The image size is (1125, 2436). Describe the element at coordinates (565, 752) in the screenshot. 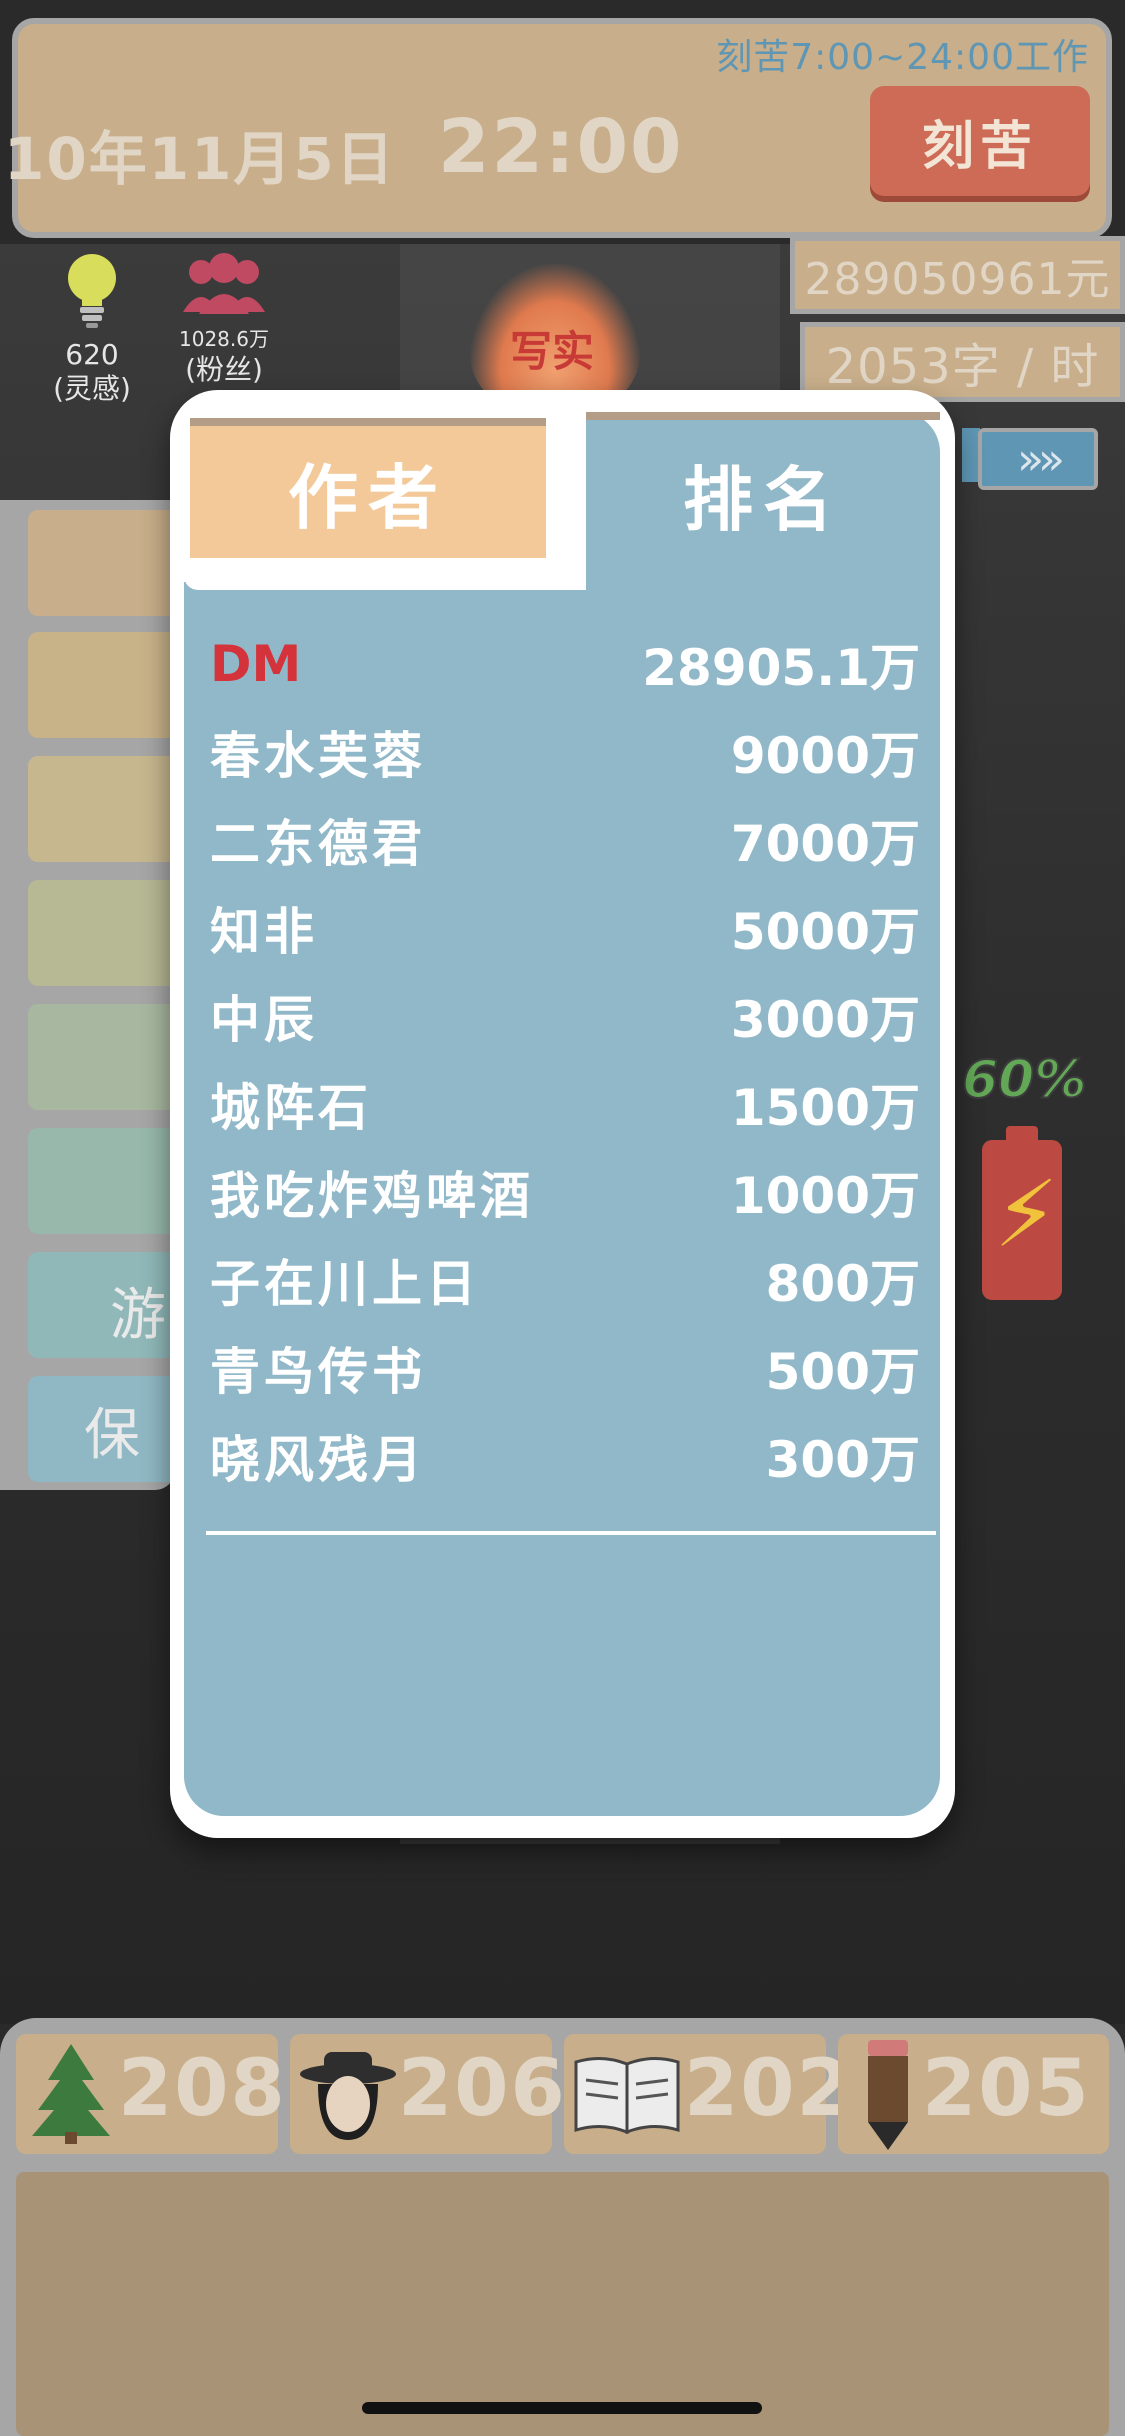

I see `ranking-row: 春水芙蓉 9000万` at that location.